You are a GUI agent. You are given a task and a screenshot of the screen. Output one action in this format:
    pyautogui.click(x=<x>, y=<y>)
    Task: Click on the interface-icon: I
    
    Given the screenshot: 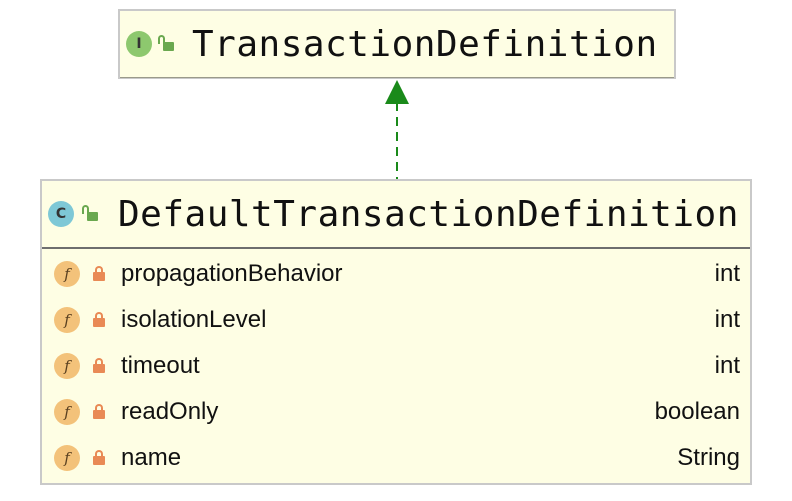 What is the action you would take?
    pyautogui.click(x=139, y=44)
    